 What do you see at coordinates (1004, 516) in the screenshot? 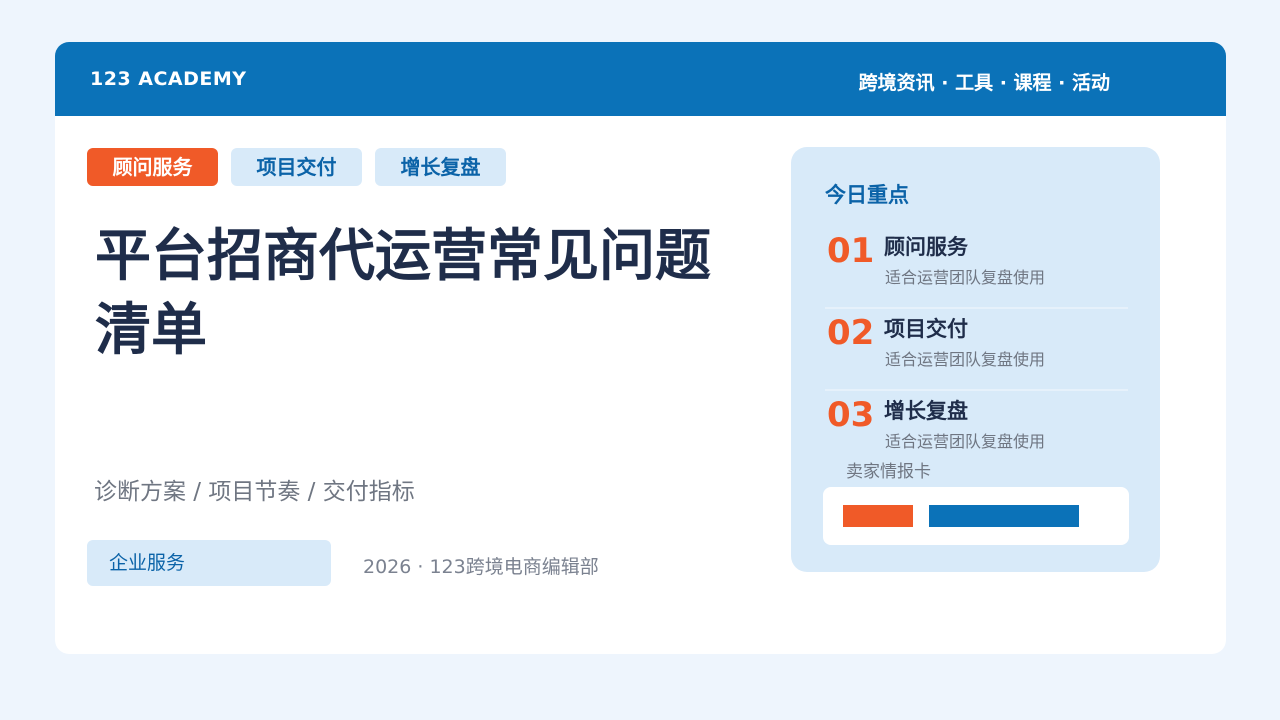
I see `blue-bar-decoration` at bounding box center [1004, 516].